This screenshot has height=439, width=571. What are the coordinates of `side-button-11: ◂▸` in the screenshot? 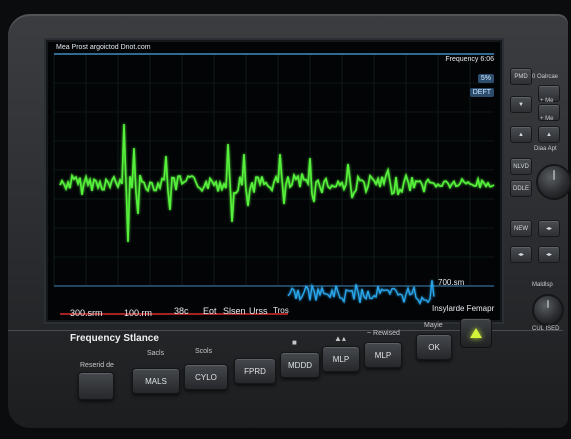 It's located at (521, 254).